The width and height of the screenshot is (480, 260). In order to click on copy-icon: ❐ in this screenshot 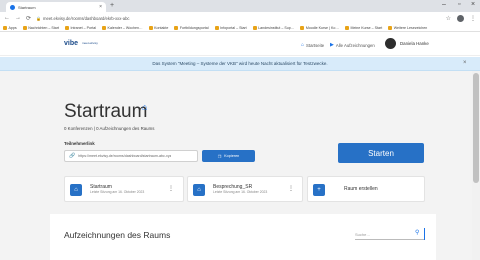, I will do `click(219, 156)`.